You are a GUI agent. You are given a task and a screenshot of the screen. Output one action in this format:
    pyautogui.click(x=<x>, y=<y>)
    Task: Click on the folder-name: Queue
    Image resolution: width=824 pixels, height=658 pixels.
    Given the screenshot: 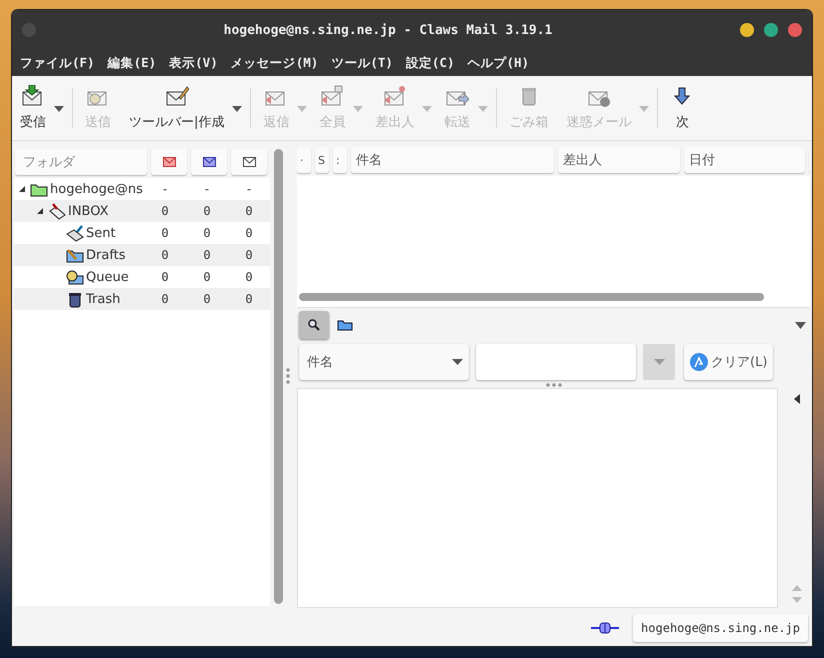 What is the action you would take?
    pyautogui.click(x=107, y=277)
    